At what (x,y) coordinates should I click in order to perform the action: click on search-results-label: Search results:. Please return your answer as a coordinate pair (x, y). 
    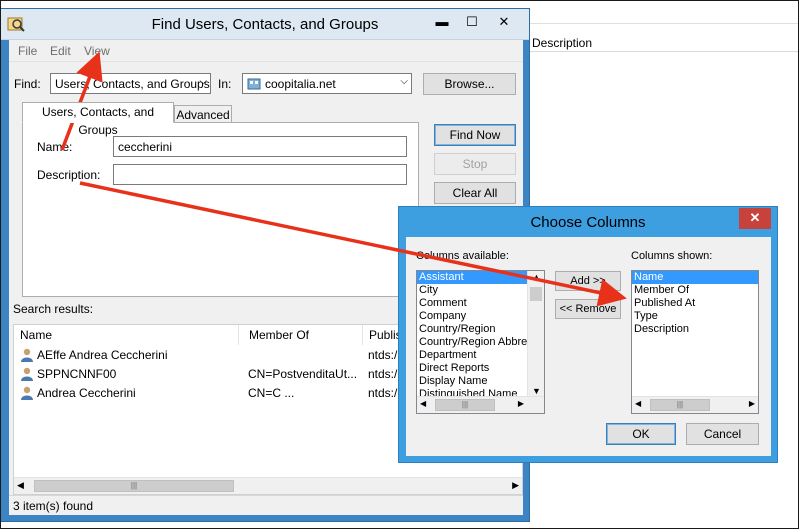
    Looking at the image, I should click on (53, 309).